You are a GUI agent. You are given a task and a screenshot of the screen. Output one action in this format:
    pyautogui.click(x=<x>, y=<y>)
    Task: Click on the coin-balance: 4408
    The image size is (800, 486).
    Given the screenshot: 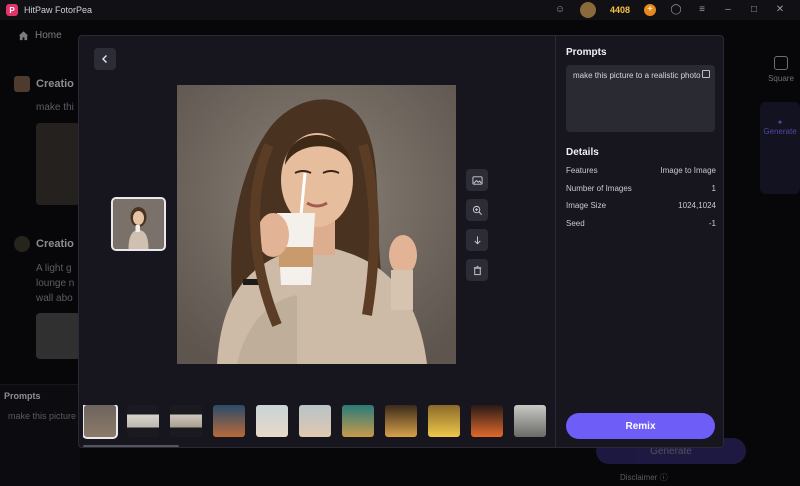 What is the action you would take?
    pyautogui.click(x=619, y=10)
    